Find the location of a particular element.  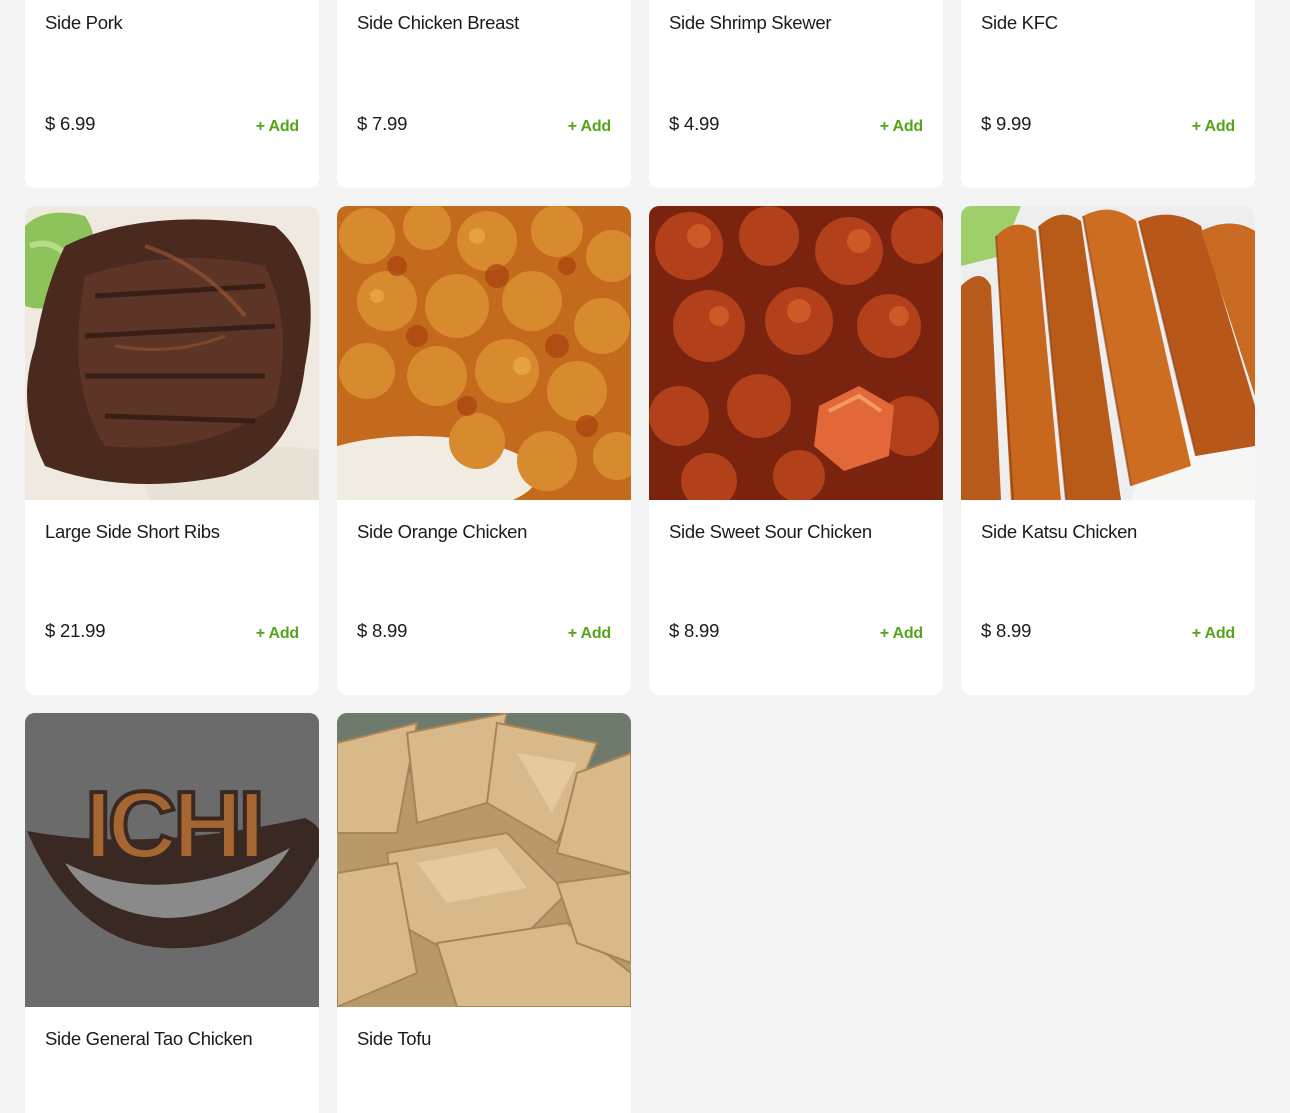

menu-item-card: Side Katsu Chicken $ 8.99 + Add is located at coordinates (1108, 450).